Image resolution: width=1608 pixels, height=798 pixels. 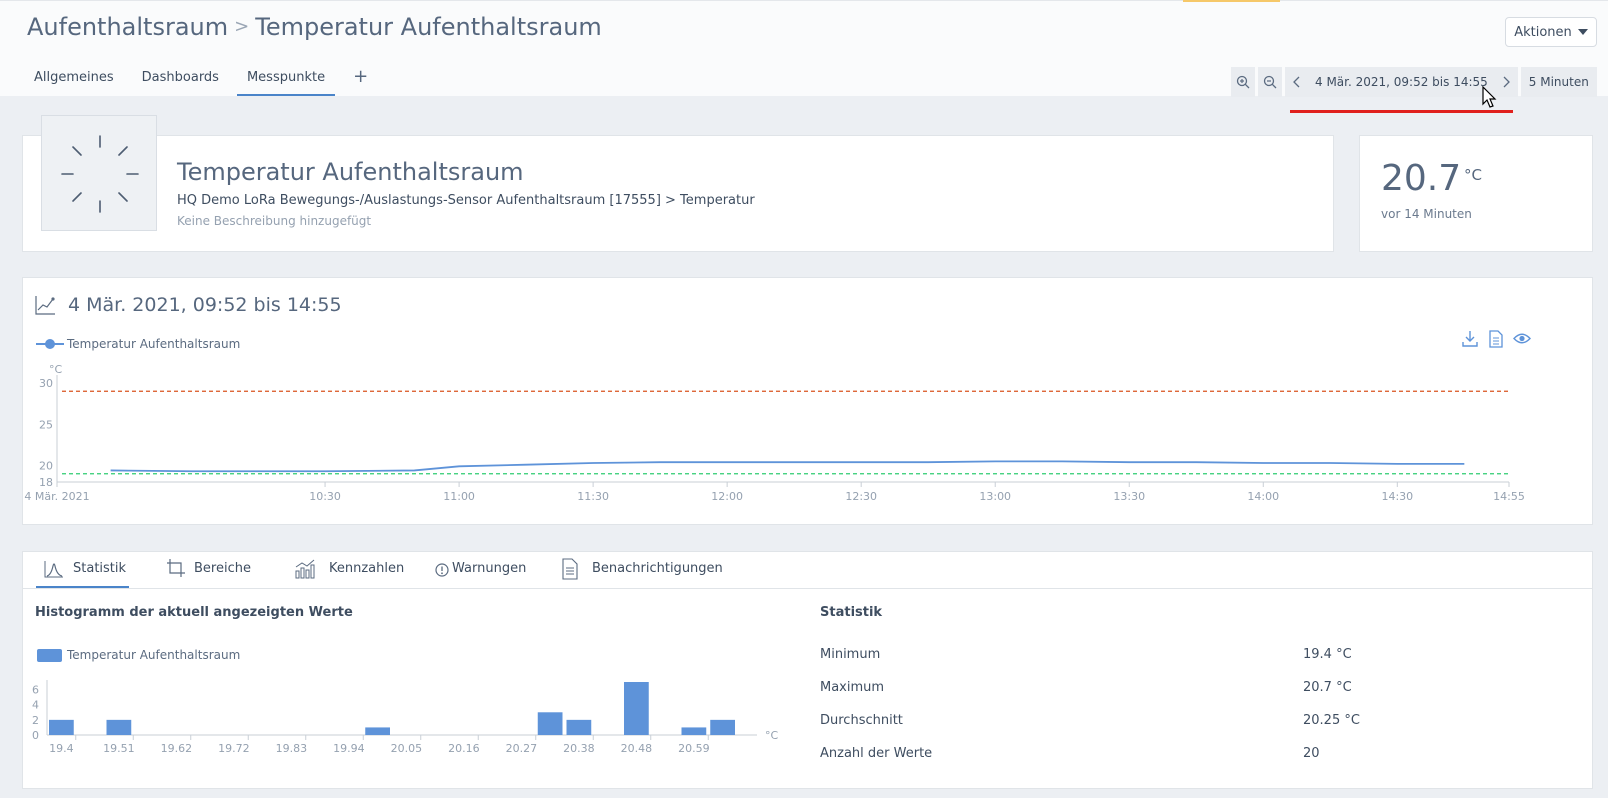 What do you see at coordinates (1473, 175) in the screenshot?
I see `current-unit: °C` at bounding box center [1473, 175].